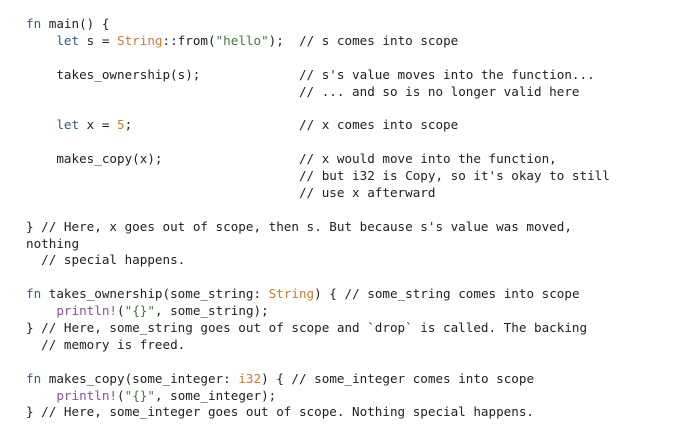 The height and width of the screenshot is (443, 676). What do you see at coordinates (379, 40) in the screenshot?
I see `comment-token: // s comes into scope` at bounding box center [379, 40].